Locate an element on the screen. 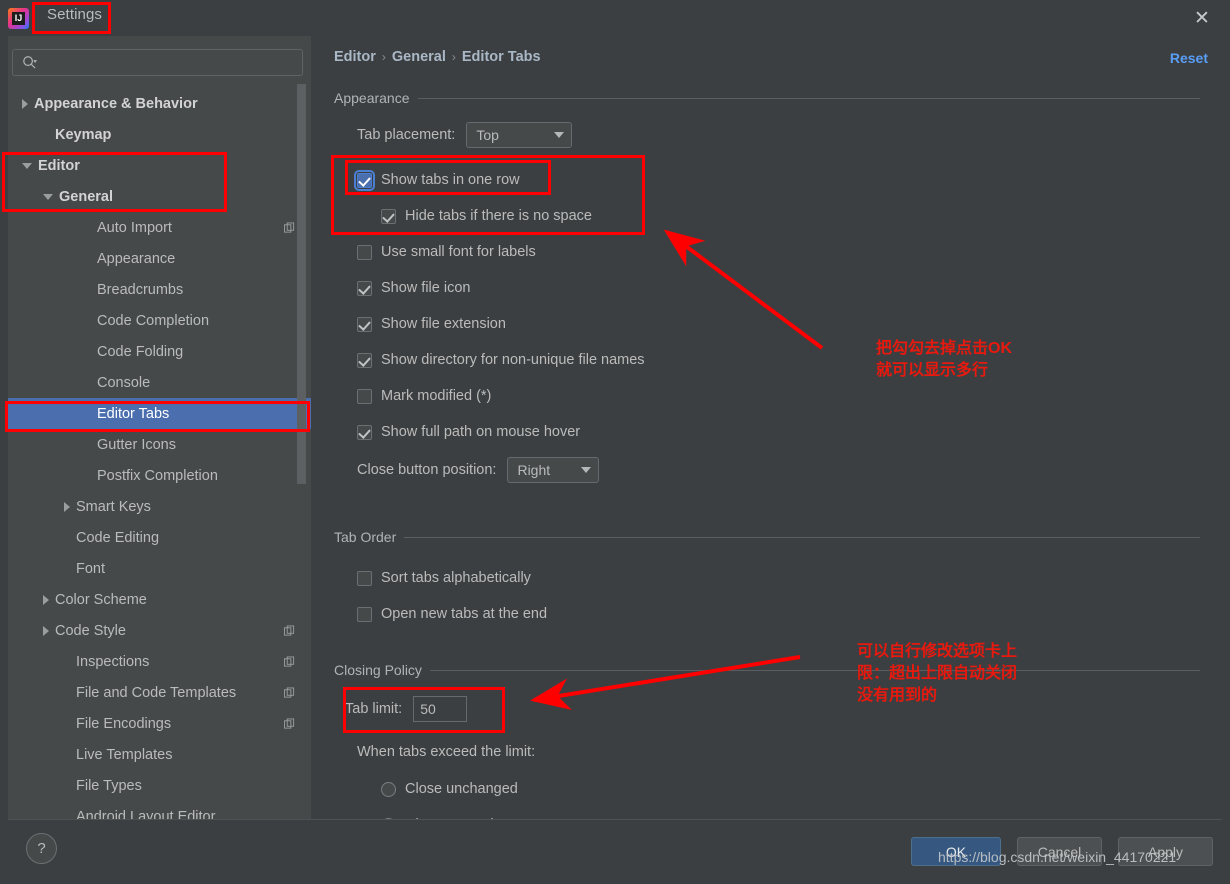 The height and width of the screenshot is (884, 1230). checkbox-row-open-new-tabs-at-the-end: Open new tabs at the end is located at coordinates (607, 614).